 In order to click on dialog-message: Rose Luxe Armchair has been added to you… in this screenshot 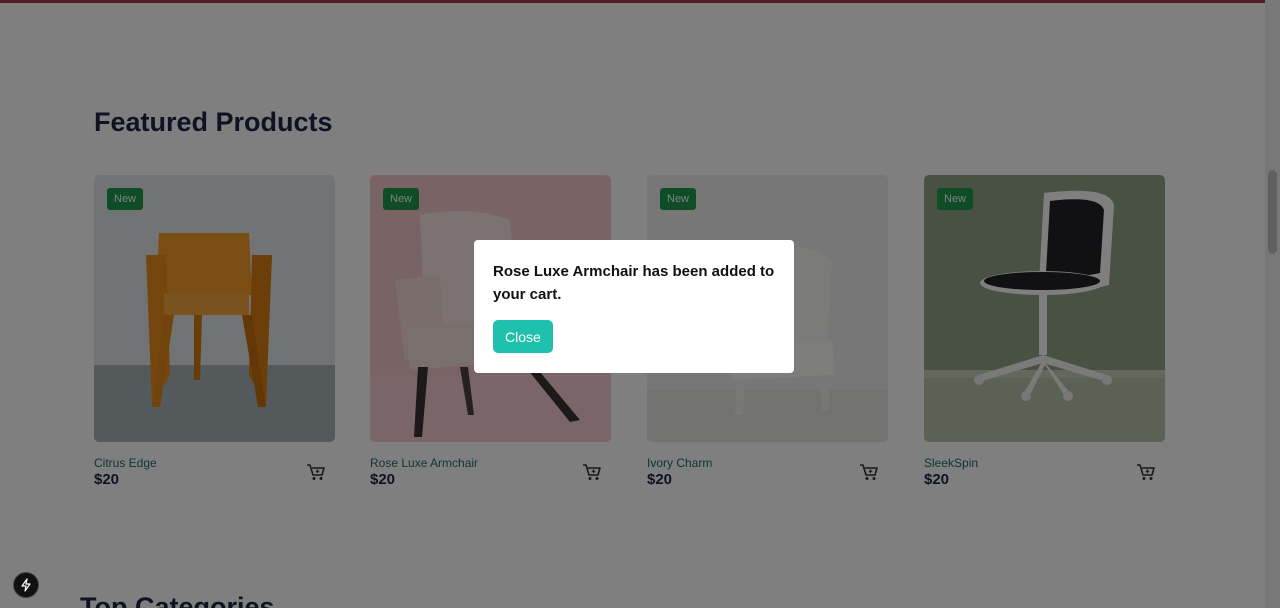, I will do `click(634, 283)`.